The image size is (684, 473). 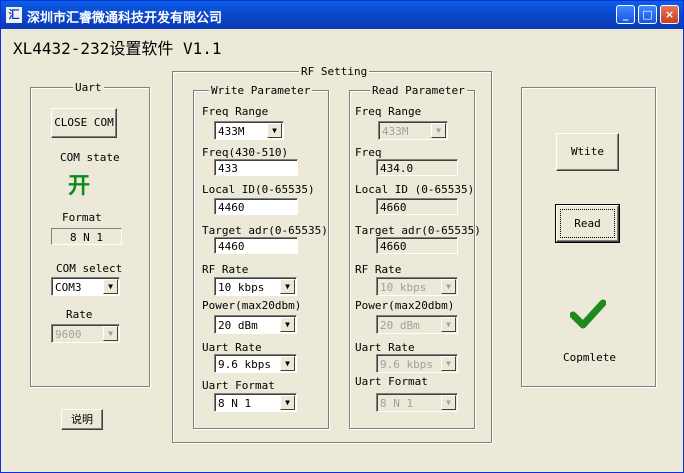 I want to click on read-rf-rate-label: RF Rate, so click(x=378, y=269).